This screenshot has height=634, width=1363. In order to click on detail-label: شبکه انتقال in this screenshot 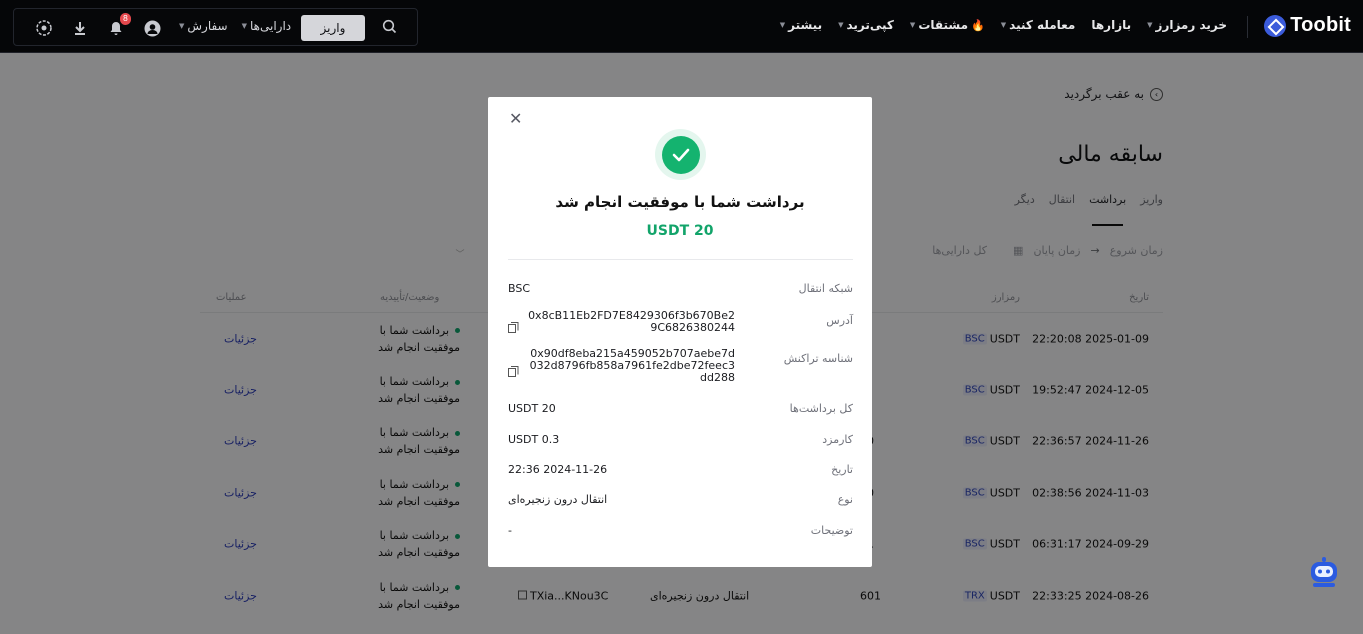, I will do `click(825, 288)`.